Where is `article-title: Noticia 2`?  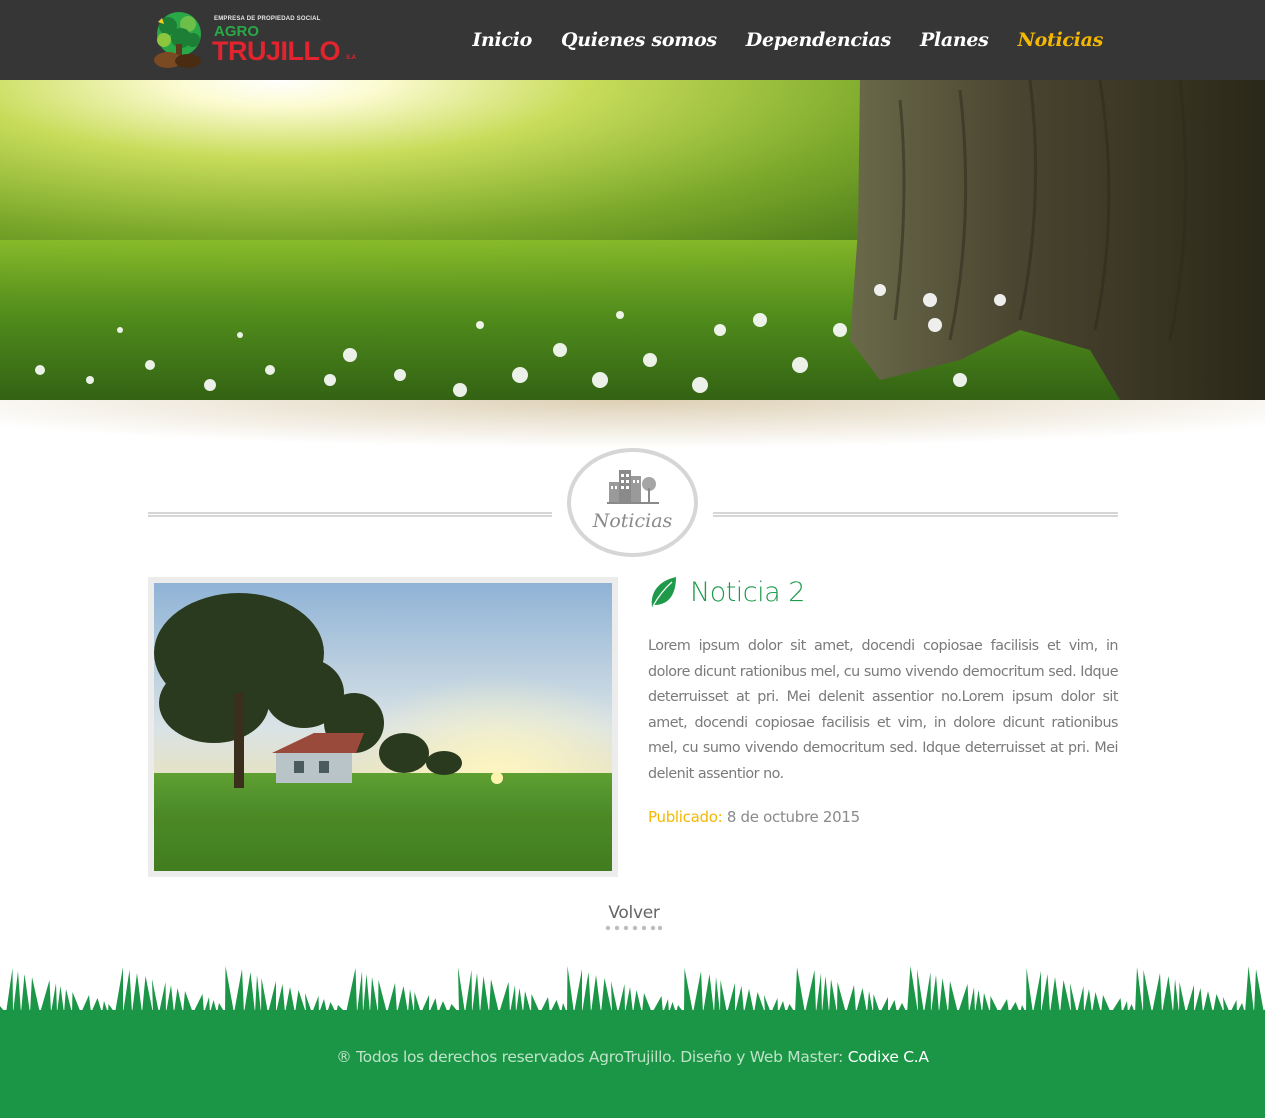 article-title: Noticia 2 is located at coordinates (747, 592).